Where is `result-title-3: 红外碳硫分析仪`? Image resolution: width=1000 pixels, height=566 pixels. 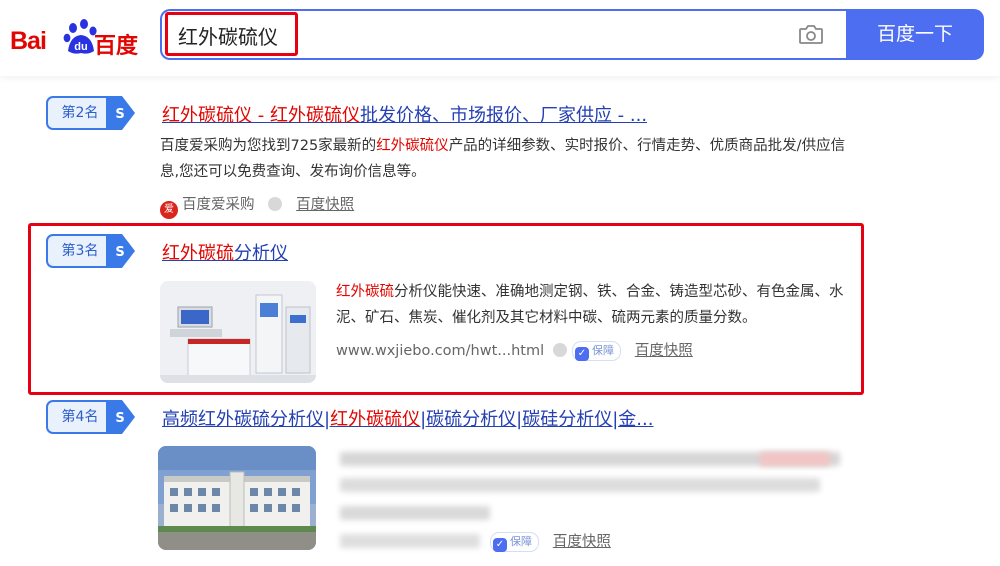 result-title-3: 红外碳硫分析仪 is located at coordinates (225, 252).